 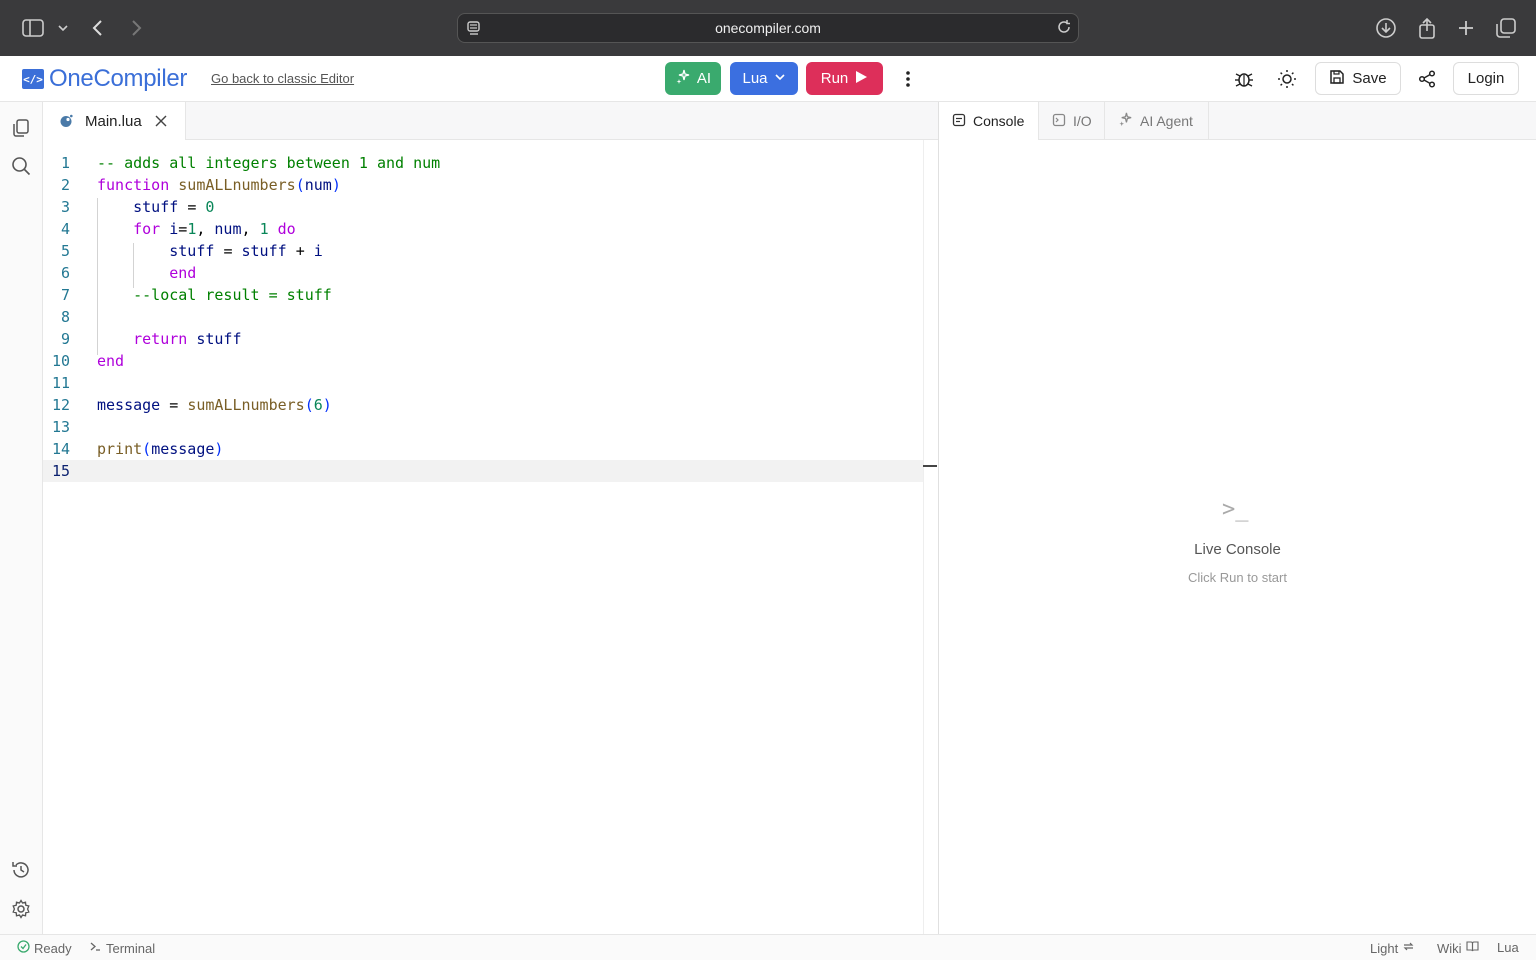 I want to click on console-empty-subtitle: Click Run to start, so click(x=1237, y=577).